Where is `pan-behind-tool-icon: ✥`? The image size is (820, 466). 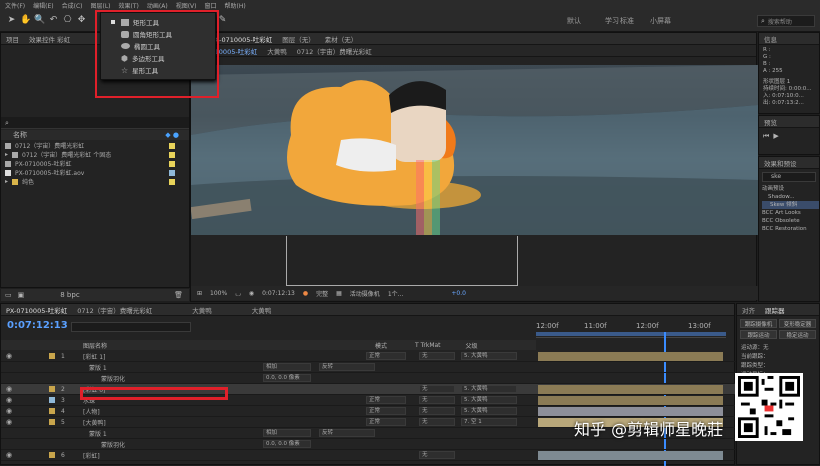 pan-behind-tool-icon: ✥ is located at coordinates (81, 20).